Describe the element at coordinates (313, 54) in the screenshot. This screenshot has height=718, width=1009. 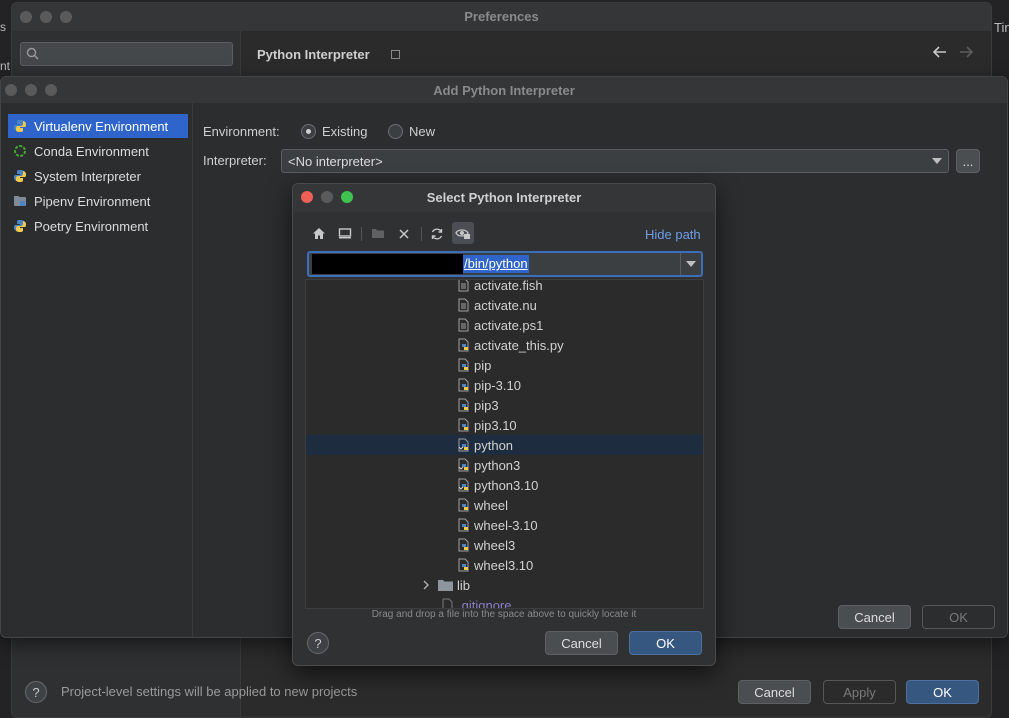
I see `section-title: Python Interpreter` at that location.